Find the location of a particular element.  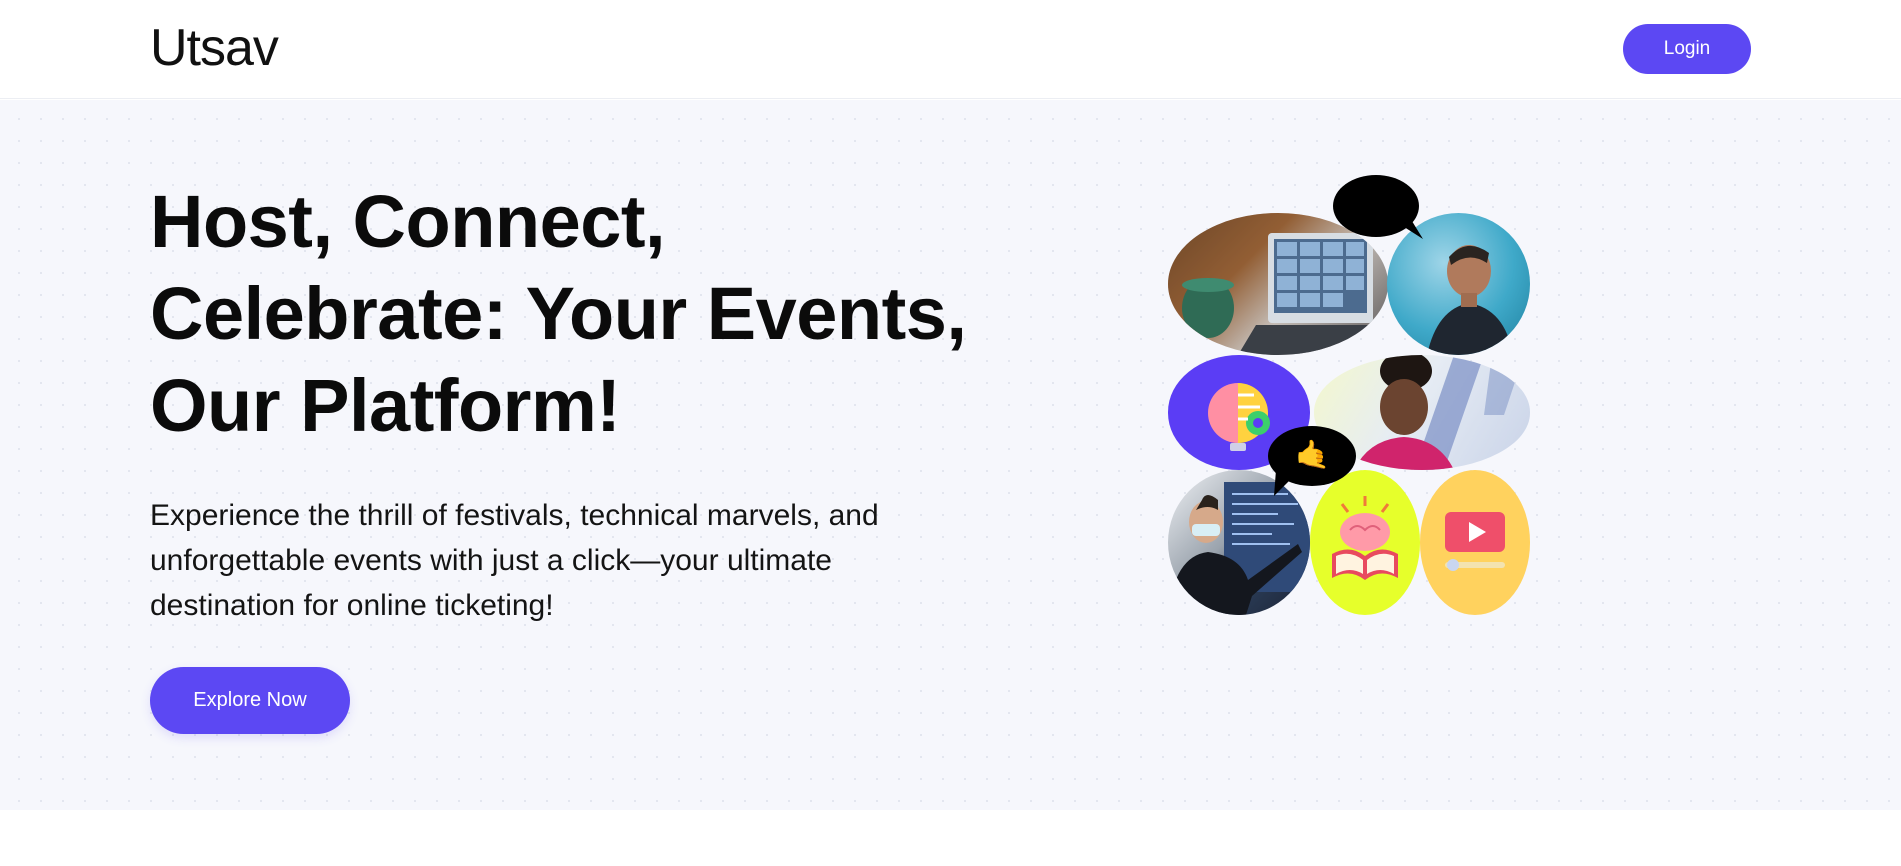

login-button: Login is located at coordinates (1687, 49).